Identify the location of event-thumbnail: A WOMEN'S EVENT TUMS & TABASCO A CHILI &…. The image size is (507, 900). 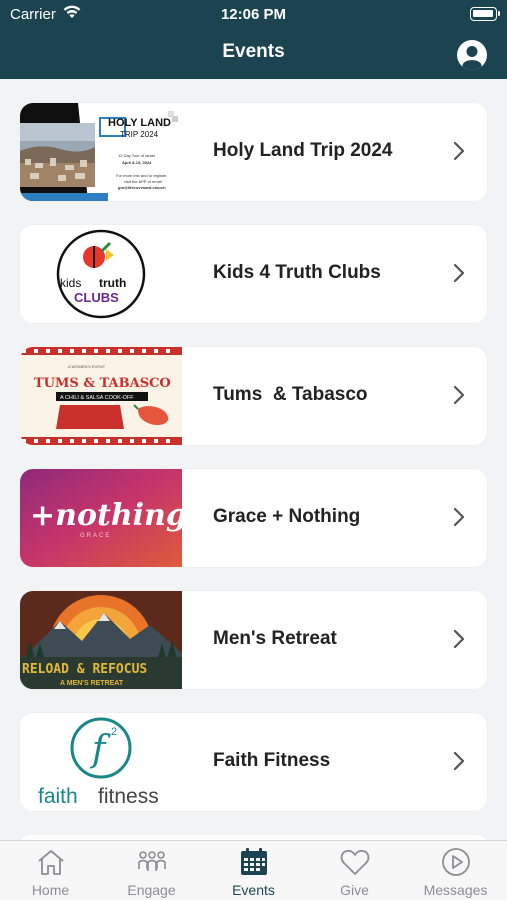
(101, 396).